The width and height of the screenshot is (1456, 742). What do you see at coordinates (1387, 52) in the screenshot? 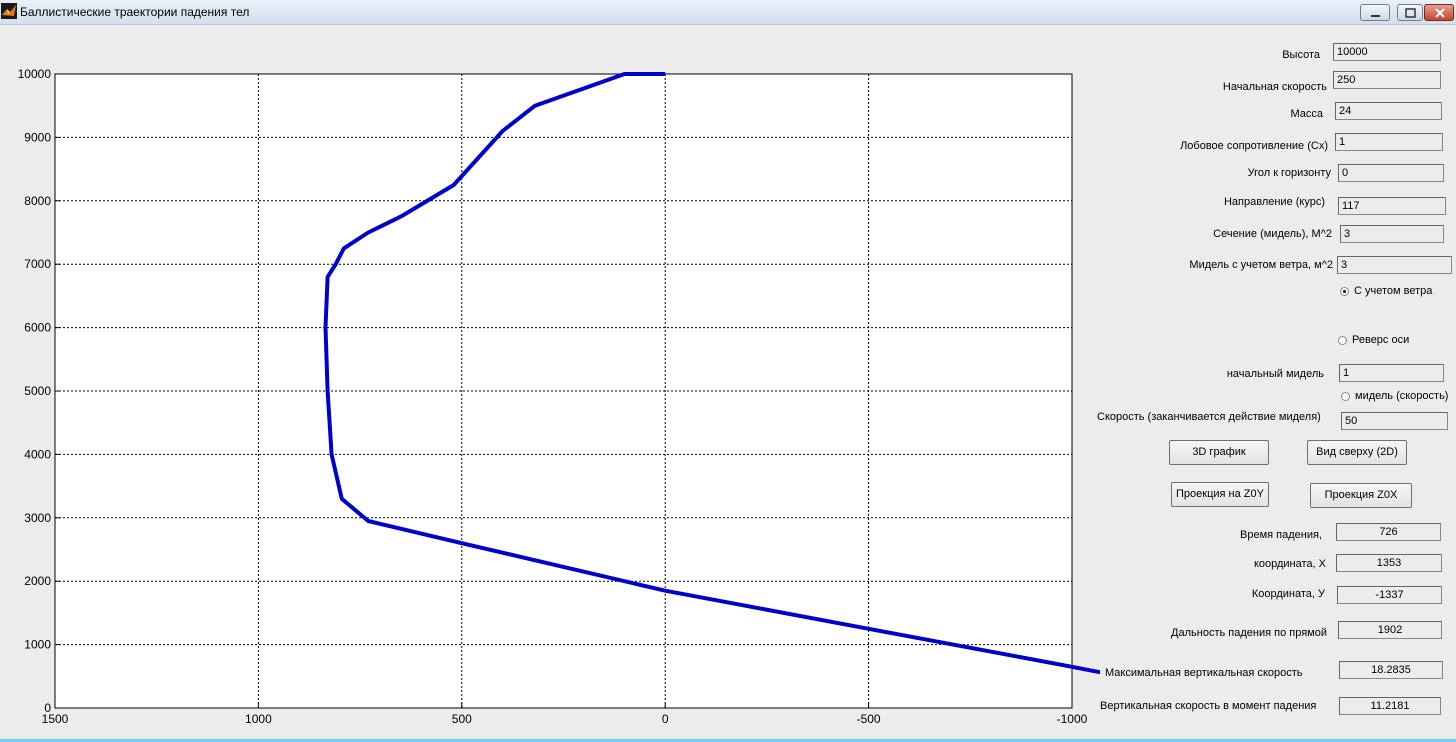
I see `height-input: 10000` at bounding box center [1387, 52].